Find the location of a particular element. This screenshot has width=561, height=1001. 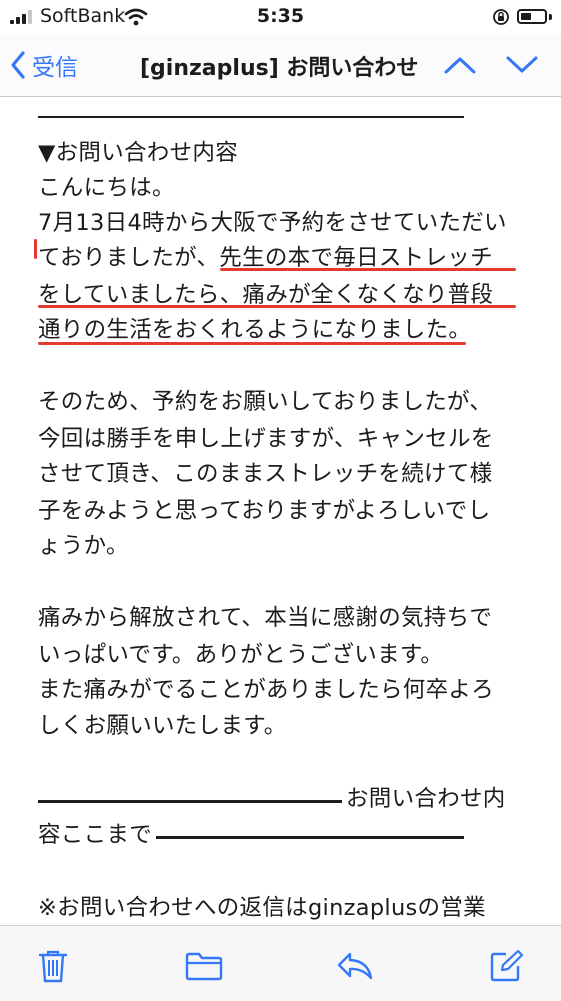

body-line: させて頂き、このままストレッチを続けて様 is located at coordinates (265, 474).